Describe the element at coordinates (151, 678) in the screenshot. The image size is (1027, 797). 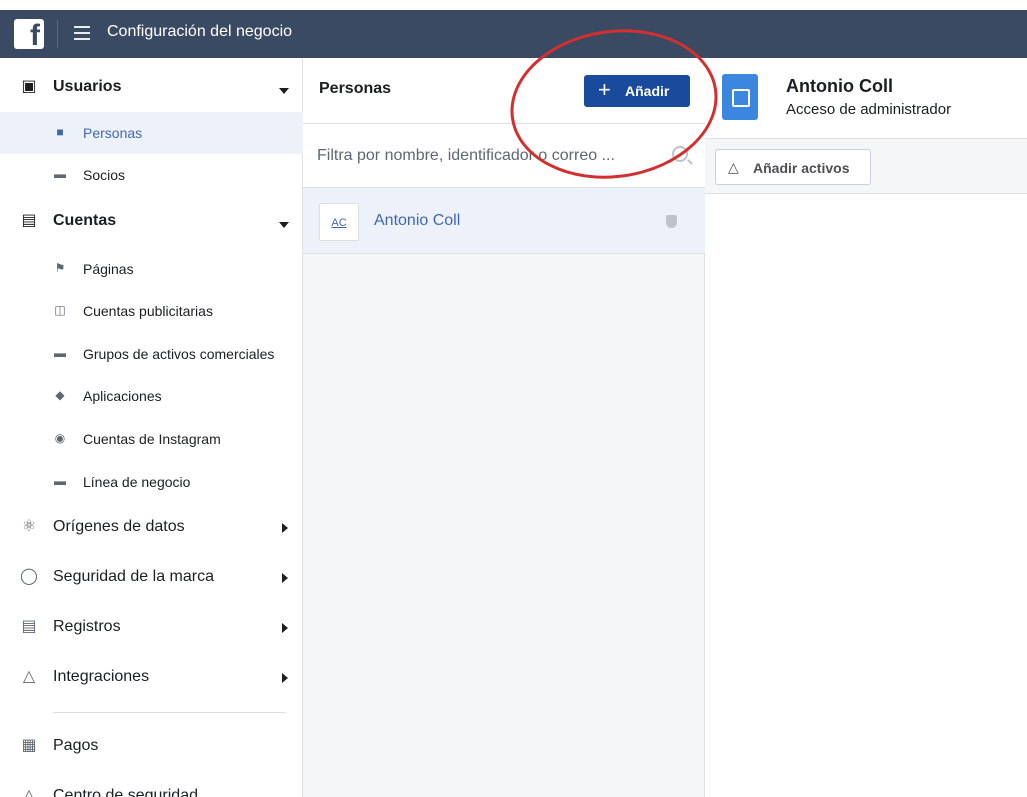
I see `sidebar-section-integraciones: △ Integraciones` at that location.